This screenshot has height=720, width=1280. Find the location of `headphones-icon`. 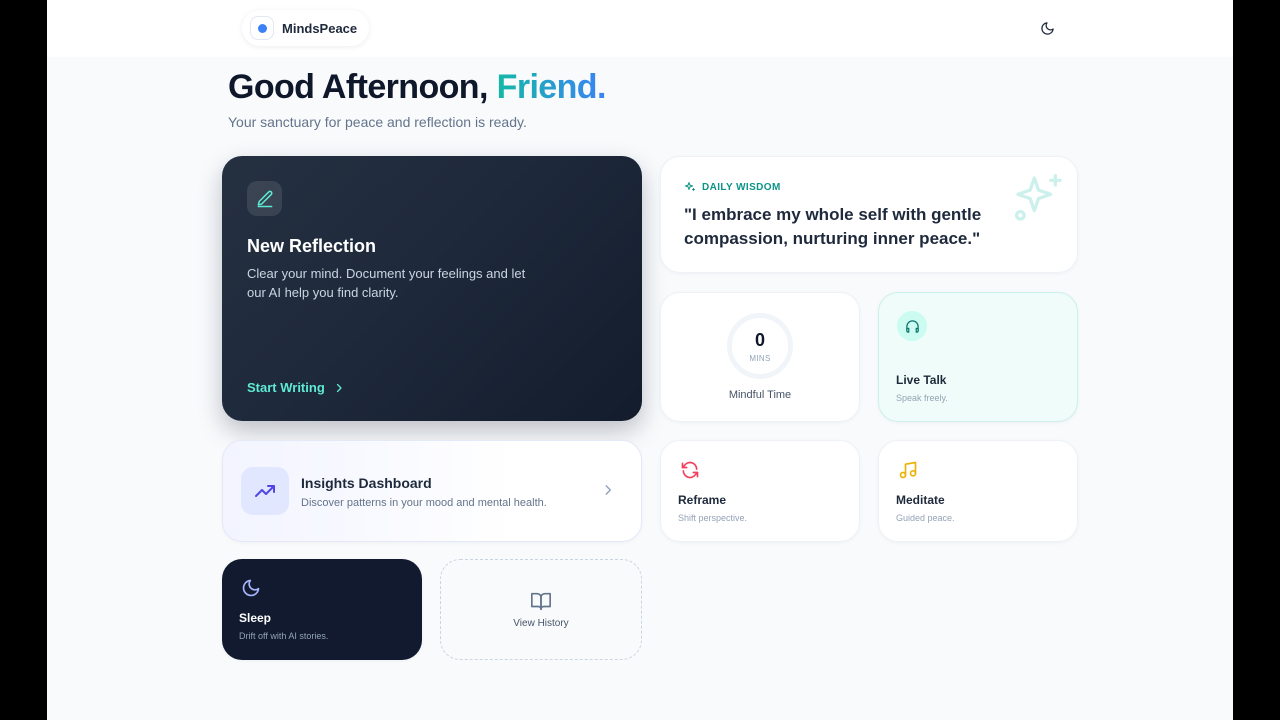

headphones-icon is located at coordinates (912, 326).